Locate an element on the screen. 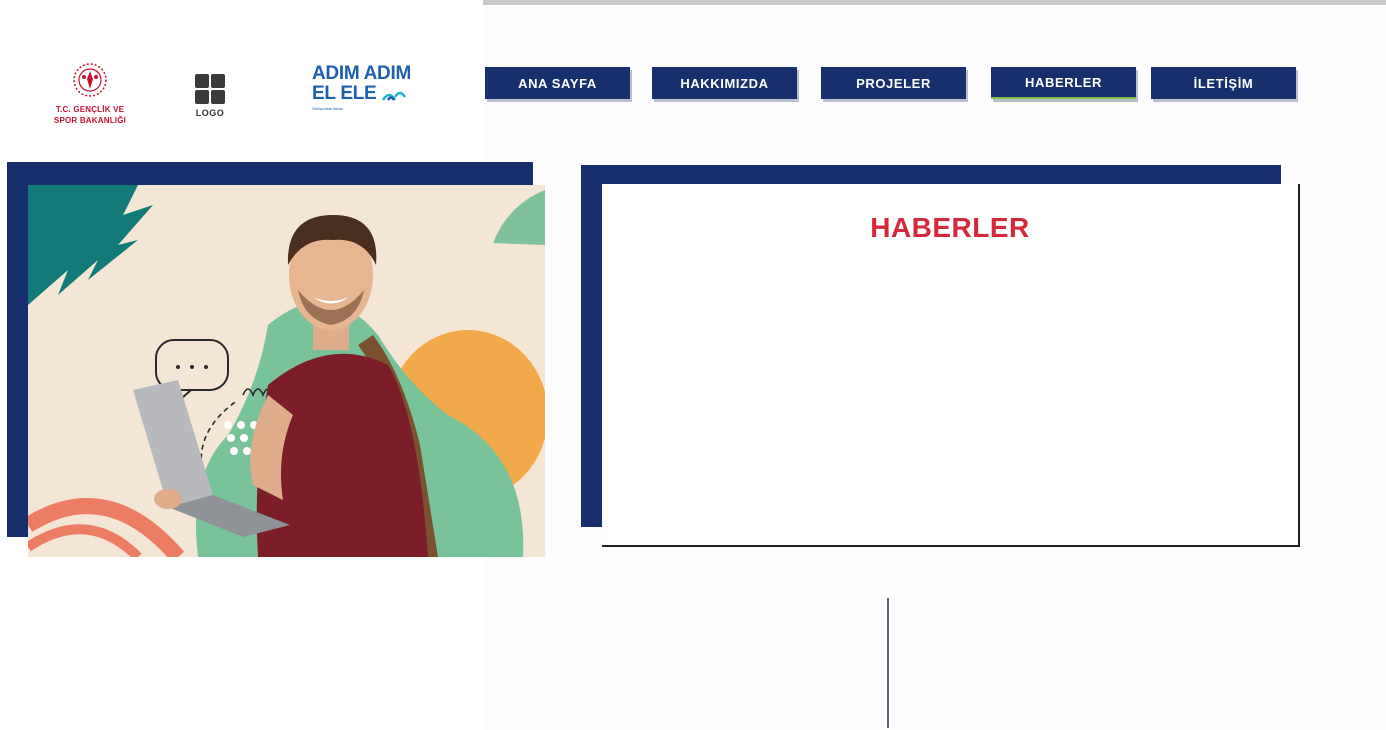 This screenshot has width=1386, height=730. campaign-logo-line1: ADIM ADIM is located at coordinates (361, 73).